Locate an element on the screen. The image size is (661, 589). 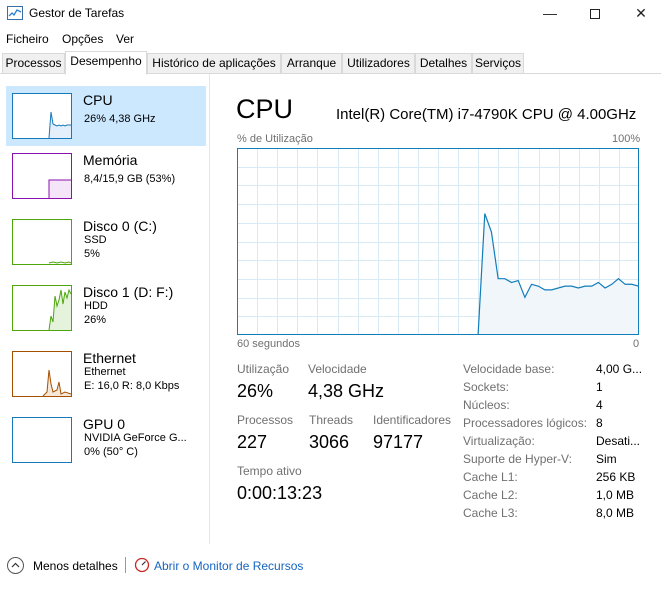
minimize-button: — is located at coordinates (550, 14).